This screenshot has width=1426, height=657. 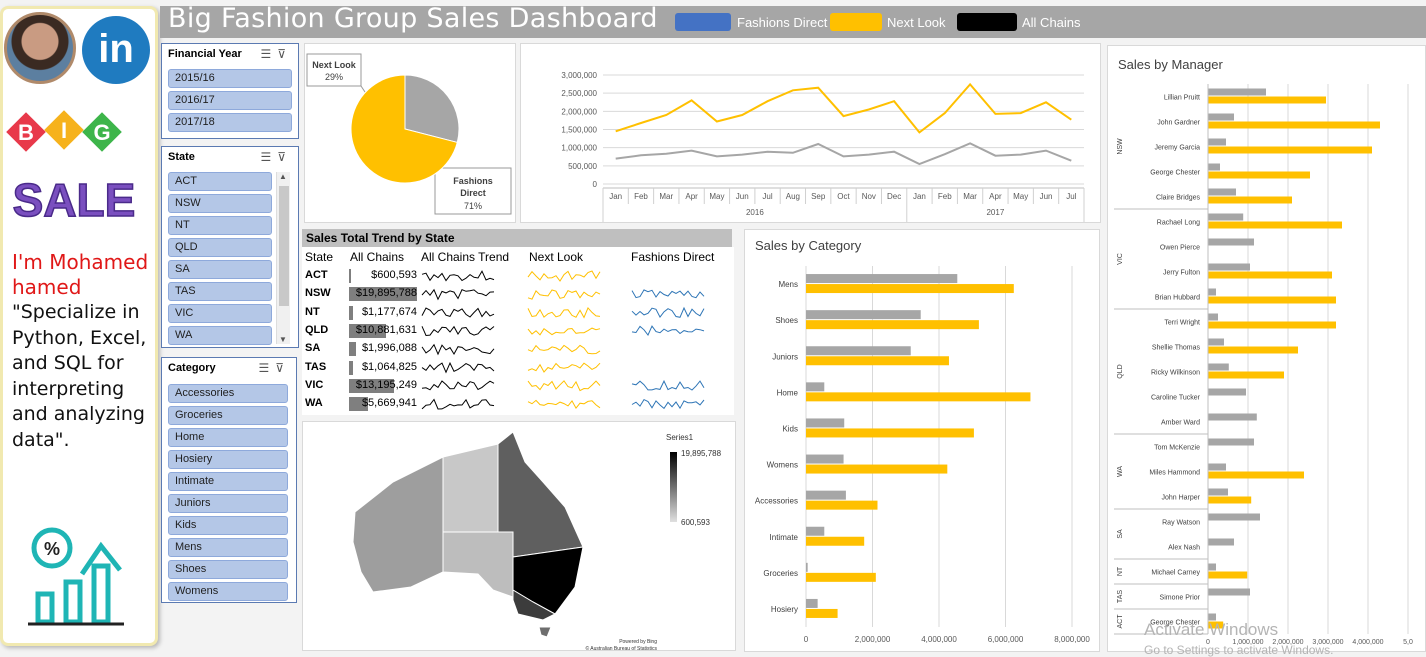 I want to click on manager-group-label: TAS, so click(x=1120, y=596).